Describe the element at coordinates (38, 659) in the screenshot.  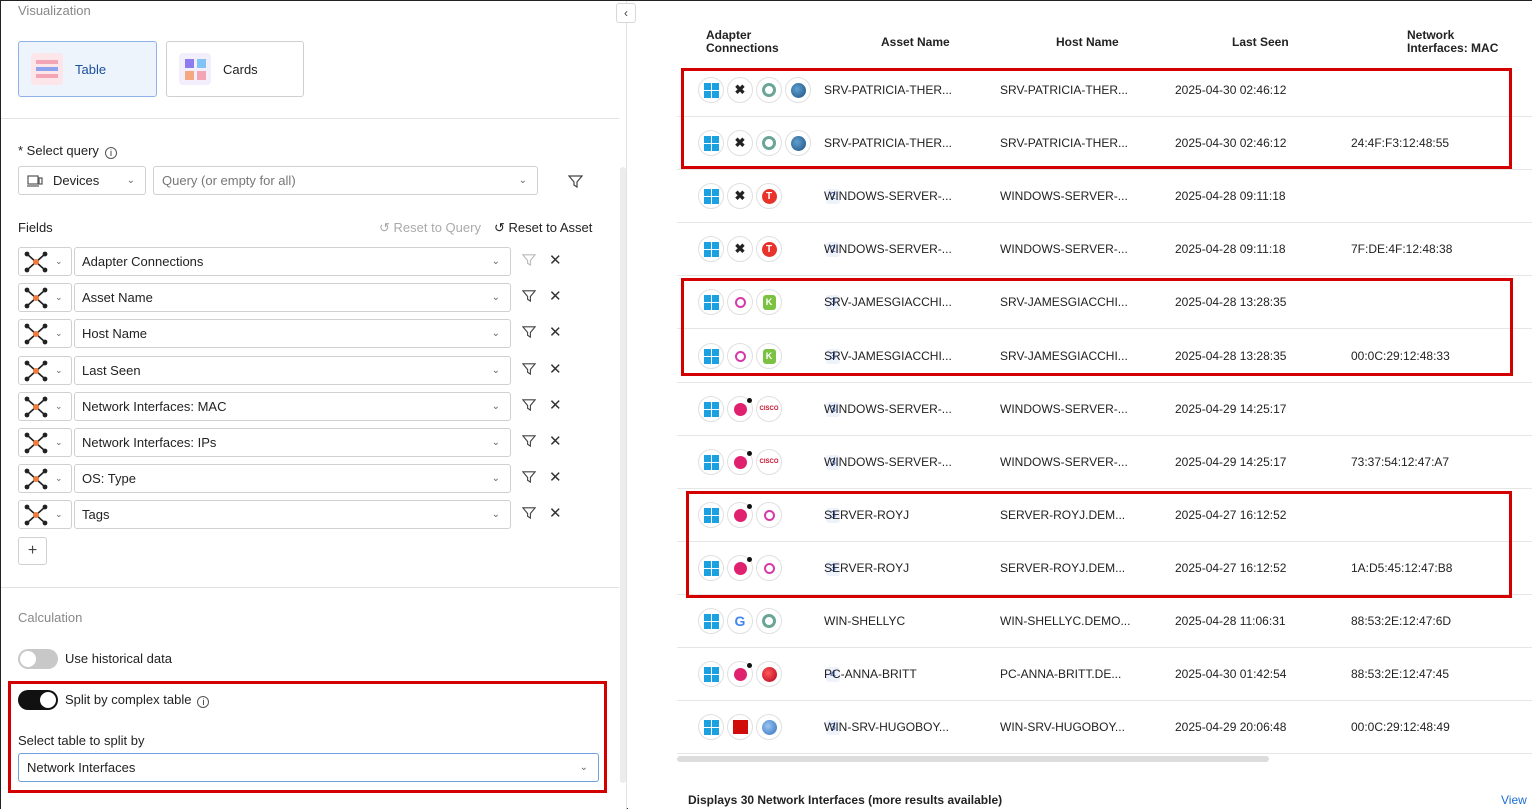
I see `historical-data-toggle` at that location.